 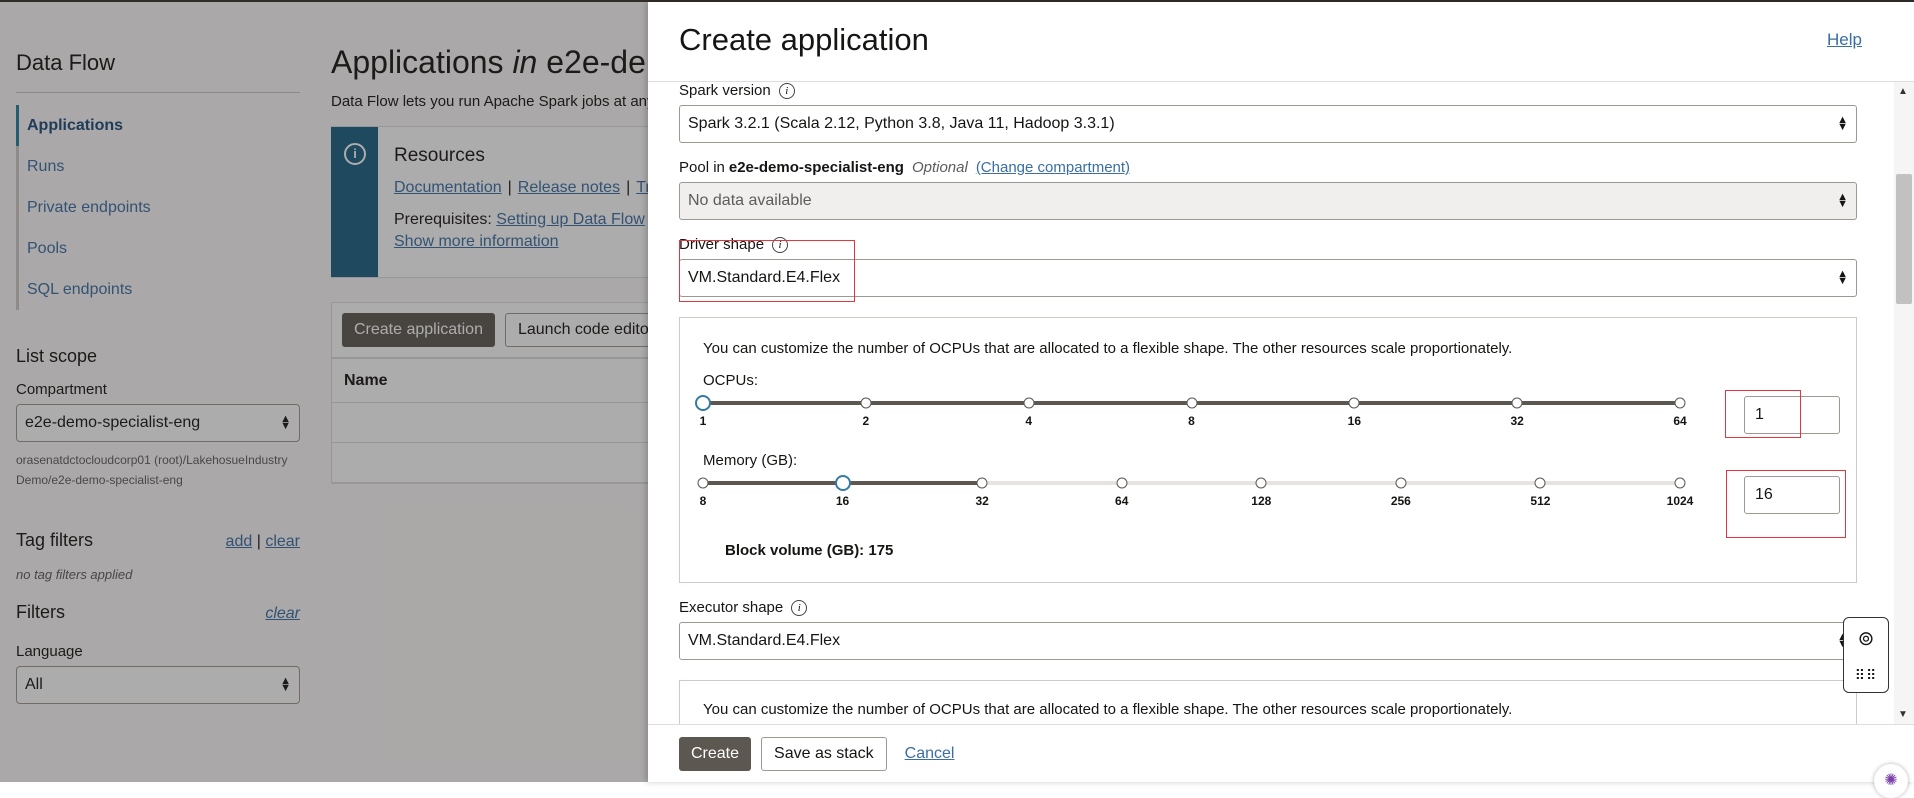 I want to click on optional-label: Optional, so click(x=939, y=167).